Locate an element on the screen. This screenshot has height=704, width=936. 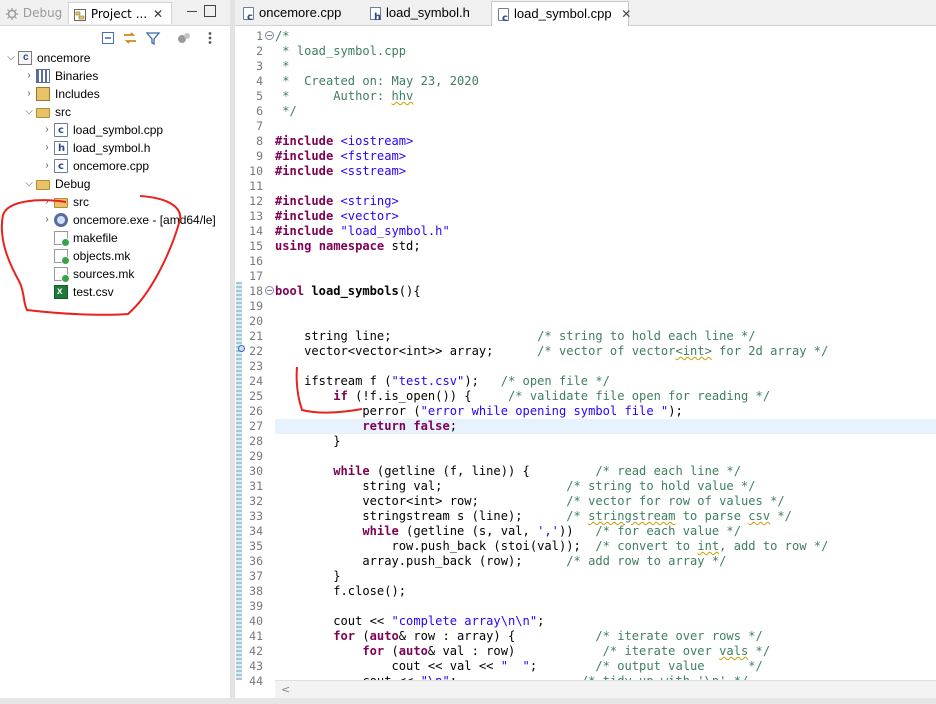
code-token: /* is located at coordinates (577, 516).